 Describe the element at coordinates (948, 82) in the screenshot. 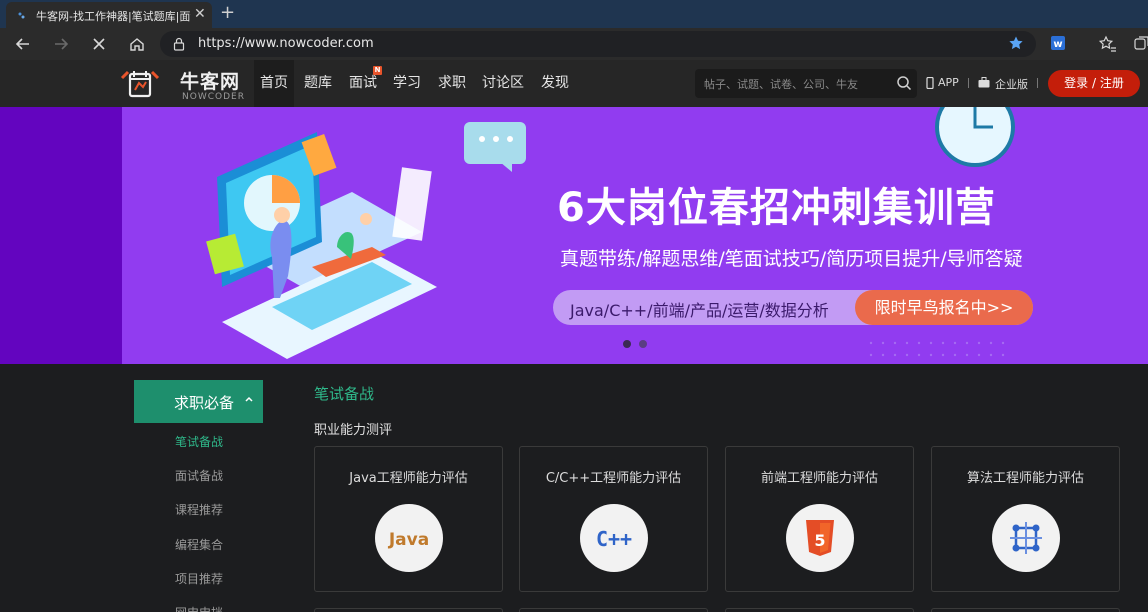

I see `app-link: APP` at that location.